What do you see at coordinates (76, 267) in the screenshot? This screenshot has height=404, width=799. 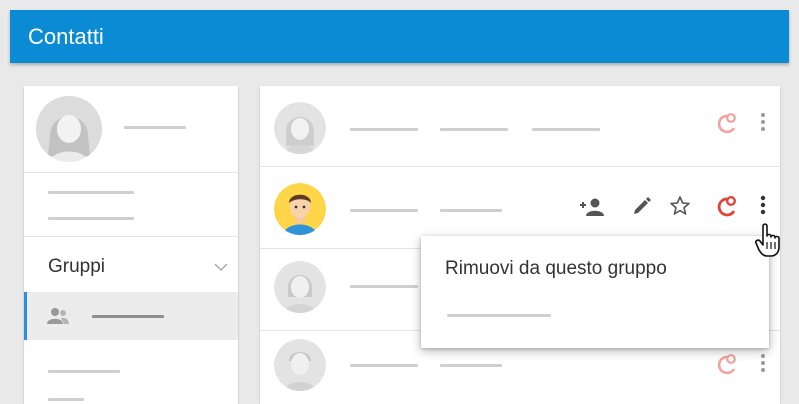 I see `groups-header: Gruppi` at bounding box center [76, 267].